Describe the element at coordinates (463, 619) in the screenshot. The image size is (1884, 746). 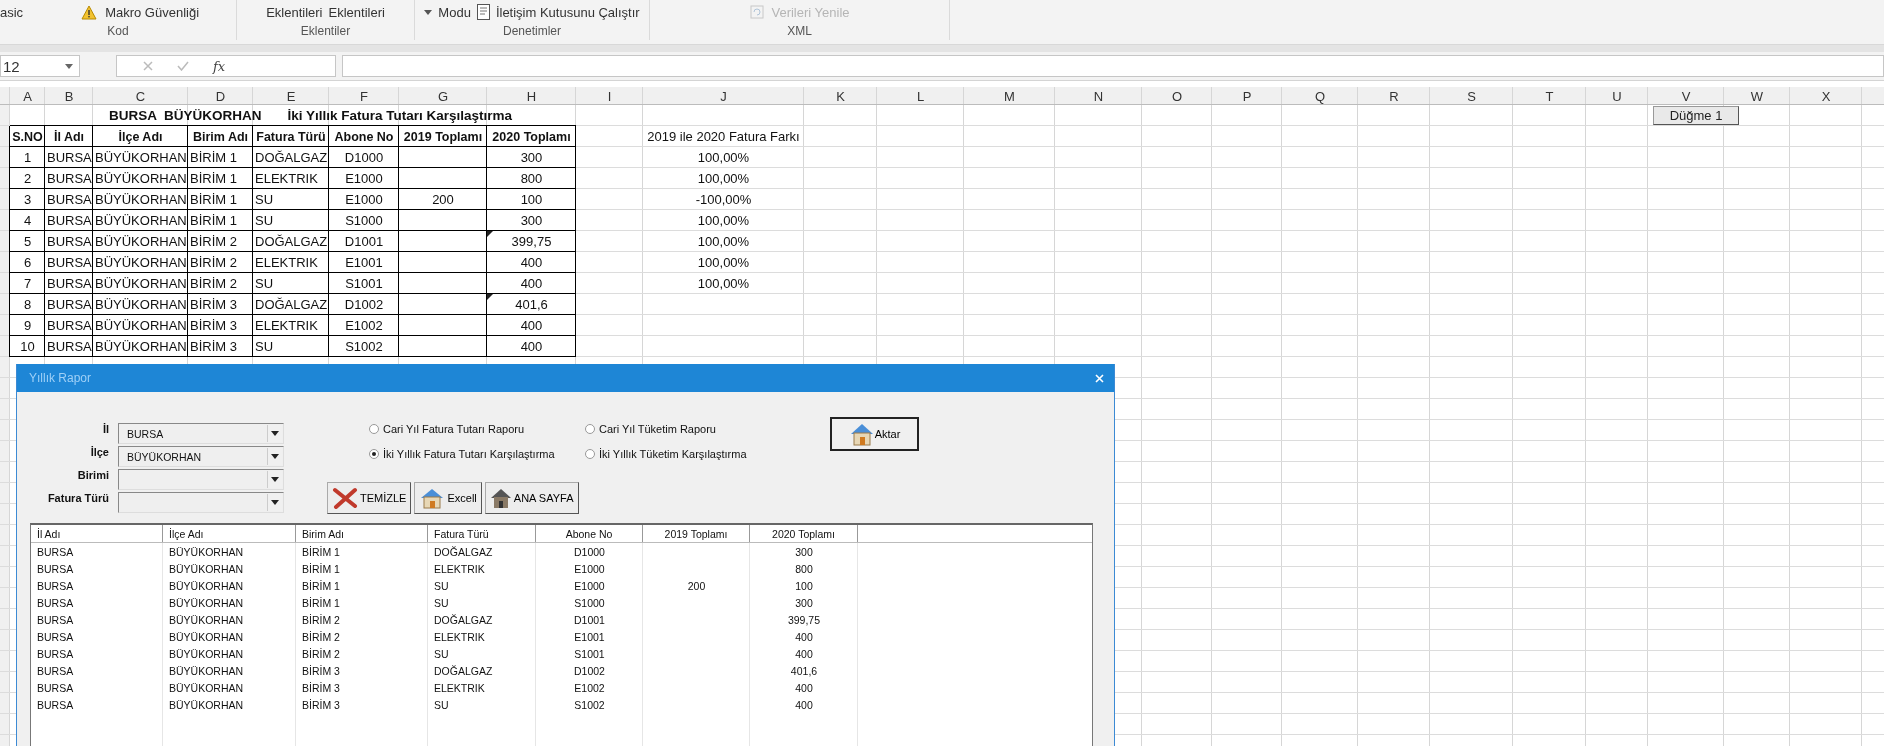
I see `list-cell: DOĞALGAZ` at that location.